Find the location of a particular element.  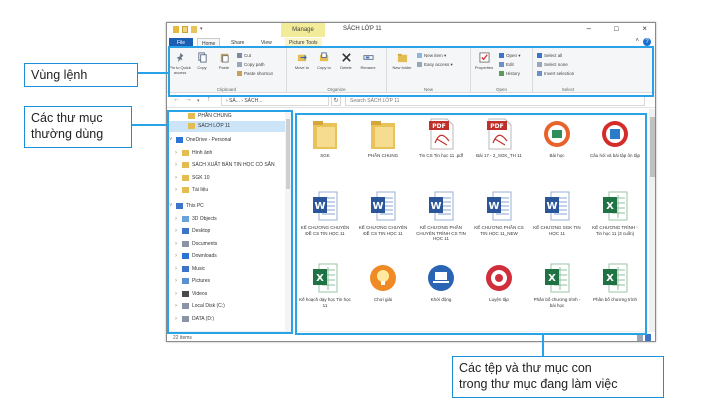

nav-callout-text: Các thư mục thường dùng is located at coordinates (67, 126).